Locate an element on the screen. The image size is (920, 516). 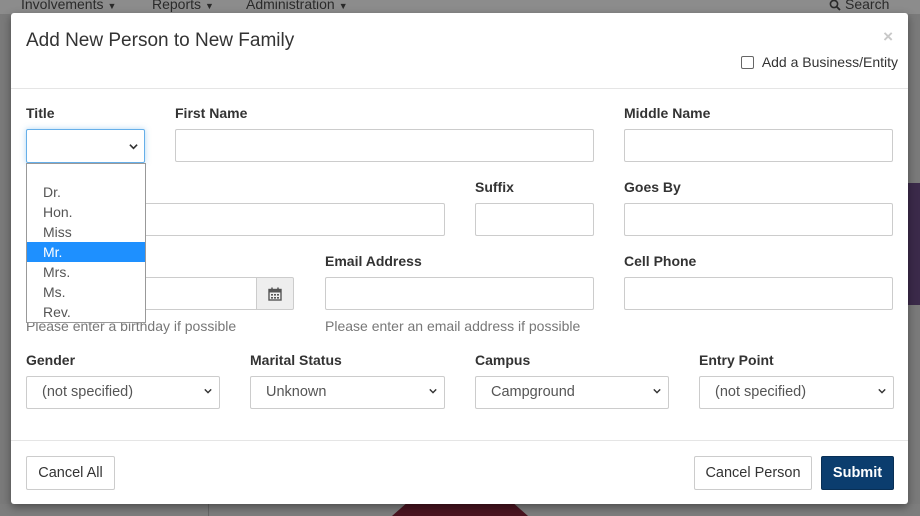
marital-status-select: Unknown is located at coordinates (347, 392).